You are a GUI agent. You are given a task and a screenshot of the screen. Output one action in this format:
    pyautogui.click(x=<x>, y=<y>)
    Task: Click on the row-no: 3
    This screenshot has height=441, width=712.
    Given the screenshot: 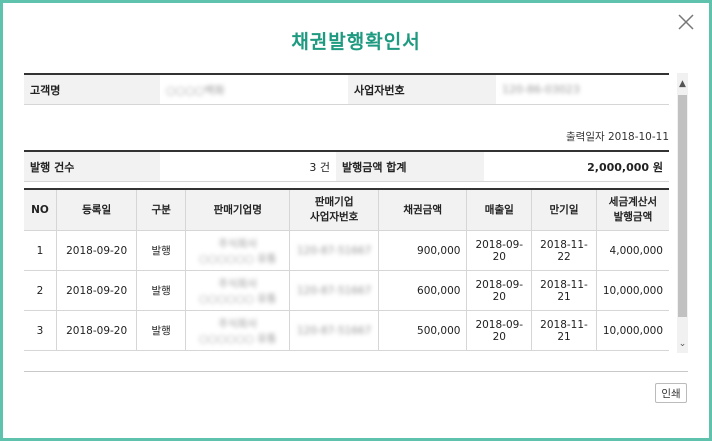 What is the action you would take?
    pyautogui.click(x=40, y=330)
    